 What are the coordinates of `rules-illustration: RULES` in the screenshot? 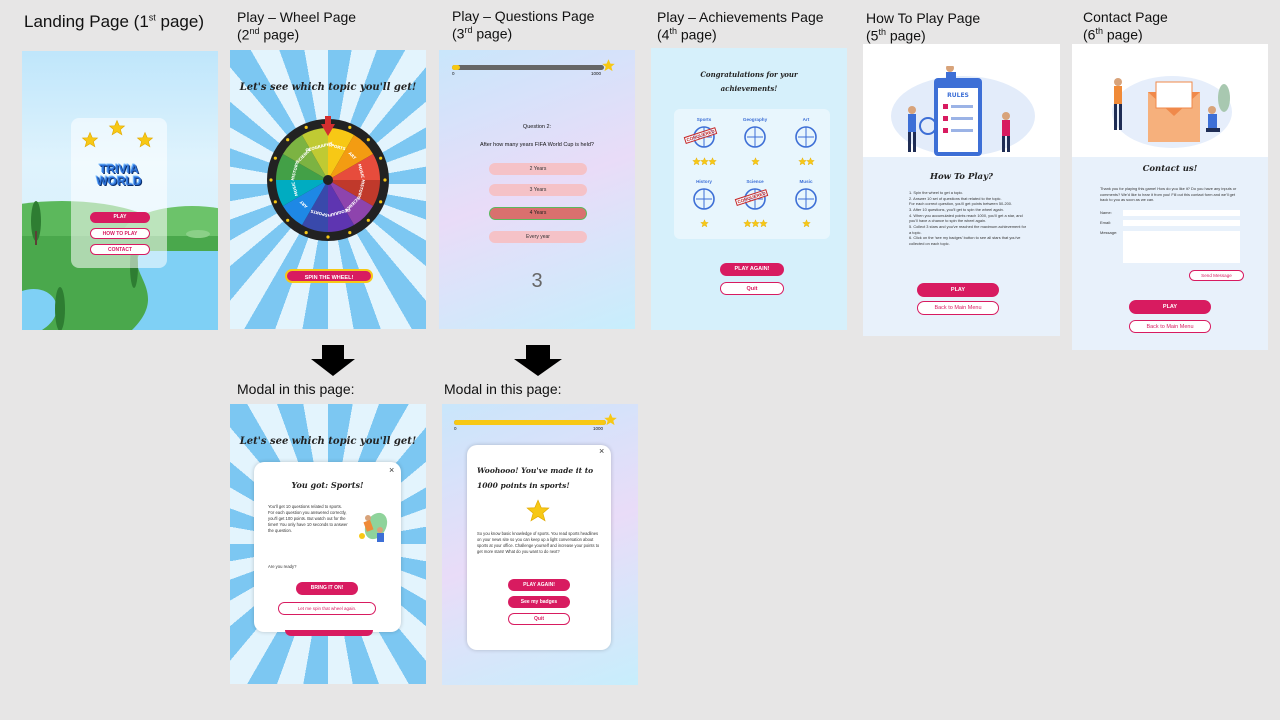 It's located at (963, 111).